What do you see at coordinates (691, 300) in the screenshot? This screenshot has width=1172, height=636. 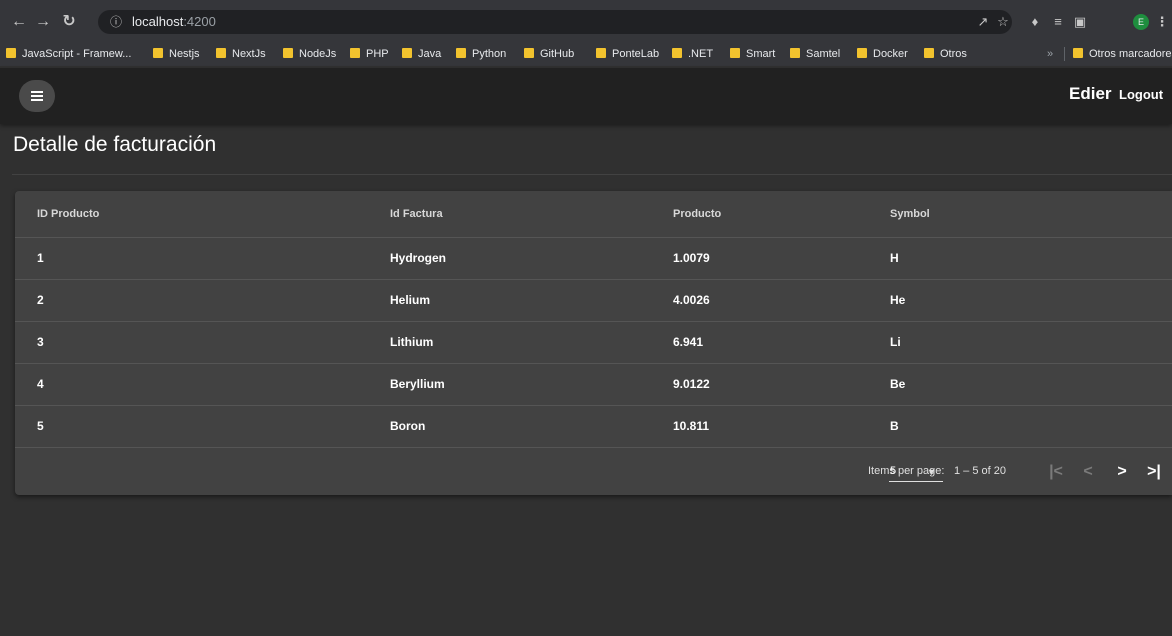 I see `cell-producto: 4.0026` at bounding box center [691, 300].